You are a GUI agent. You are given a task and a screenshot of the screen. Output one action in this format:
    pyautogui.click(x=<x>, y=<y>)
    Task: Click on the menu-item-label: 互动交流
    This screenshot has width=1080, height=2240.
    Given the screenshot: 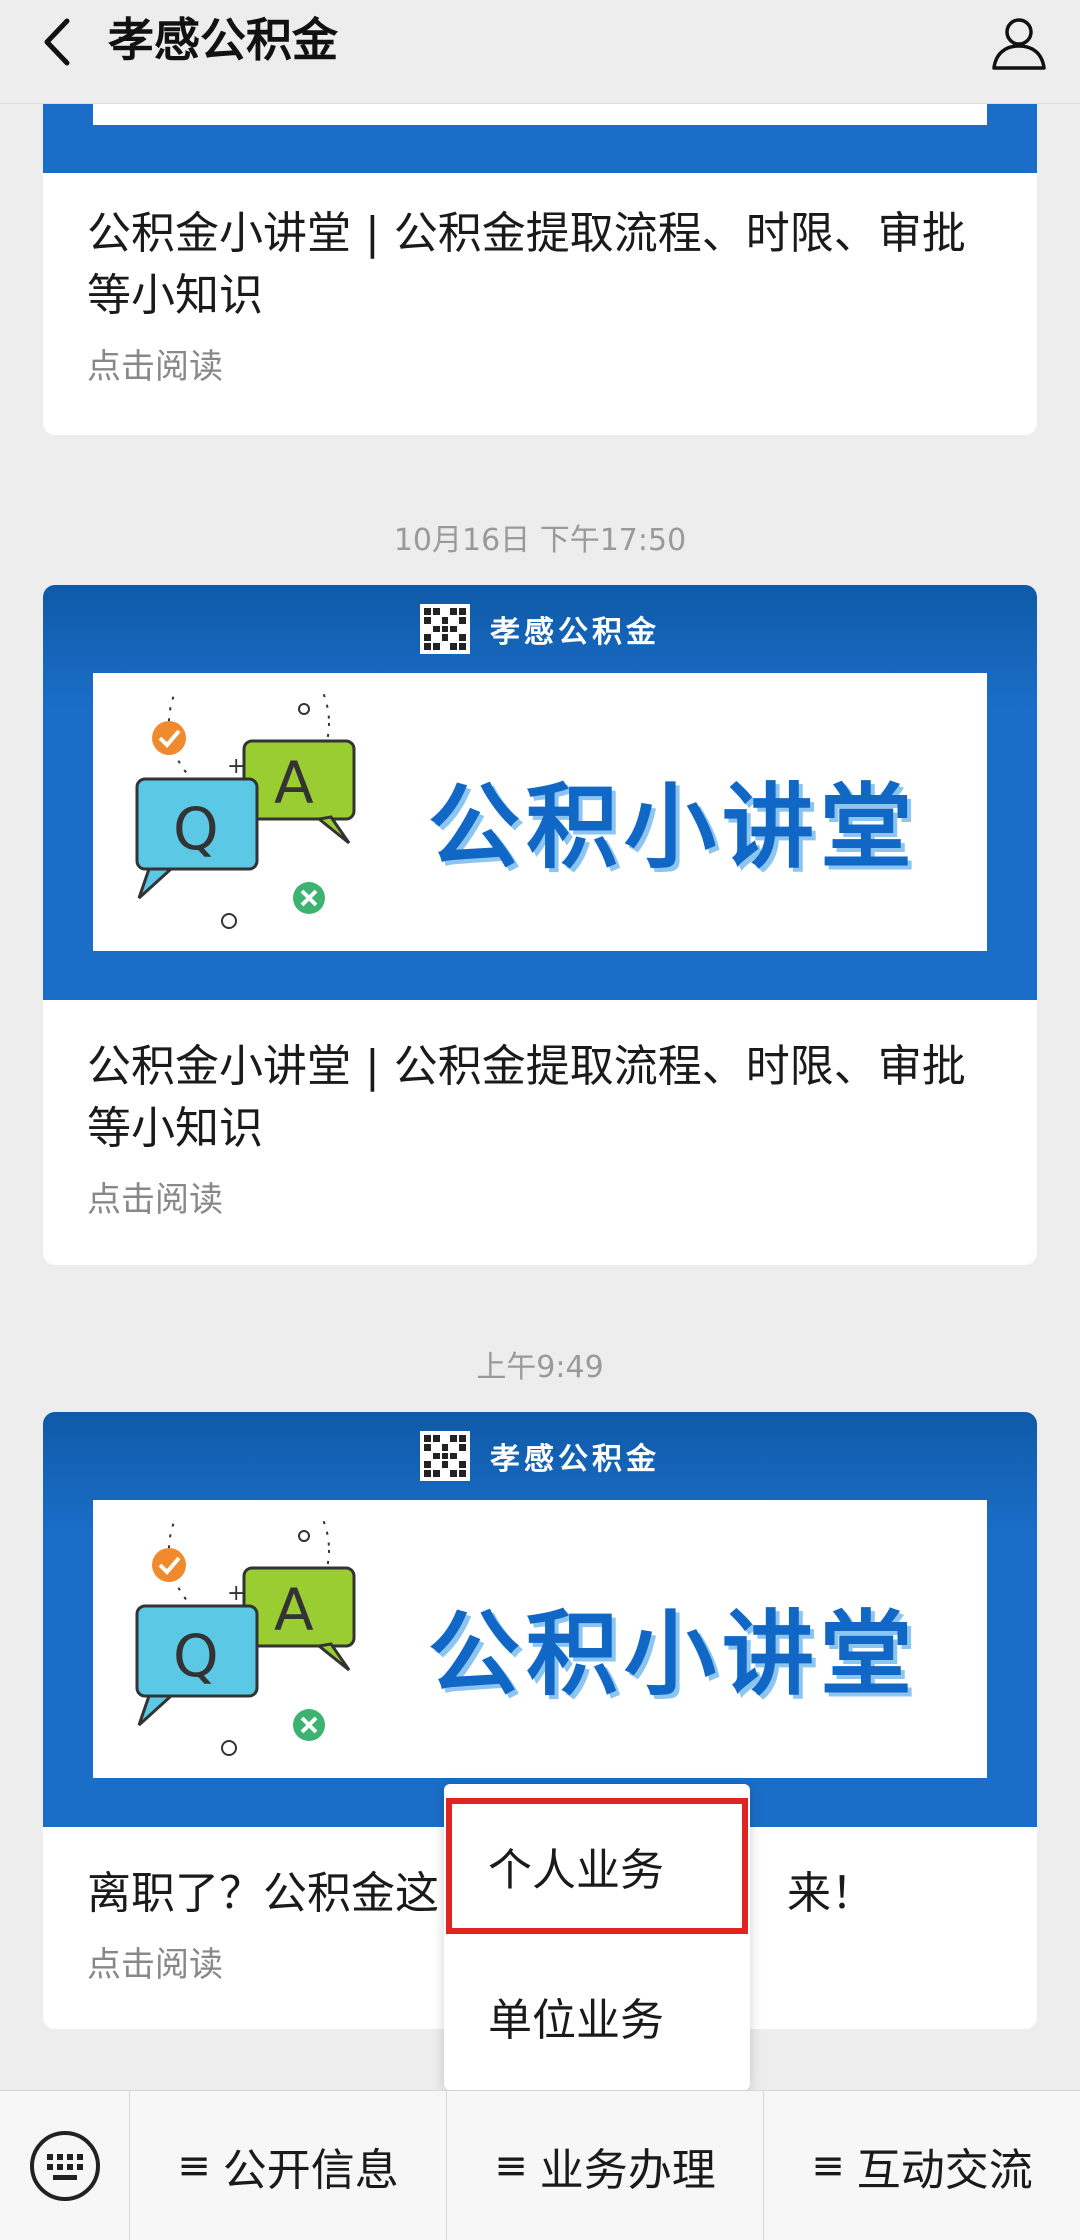 What is the action you would take?
    pyautogui.click(x=944, y=2170)
    